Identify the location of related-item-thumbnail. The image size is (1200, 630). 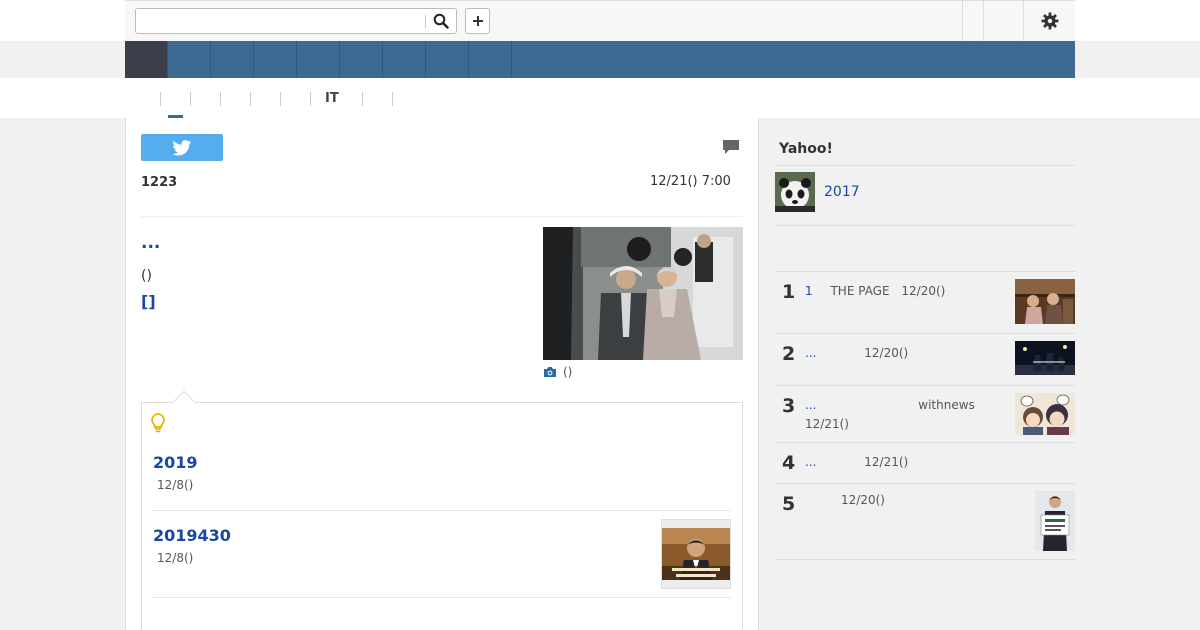
(696, 554).